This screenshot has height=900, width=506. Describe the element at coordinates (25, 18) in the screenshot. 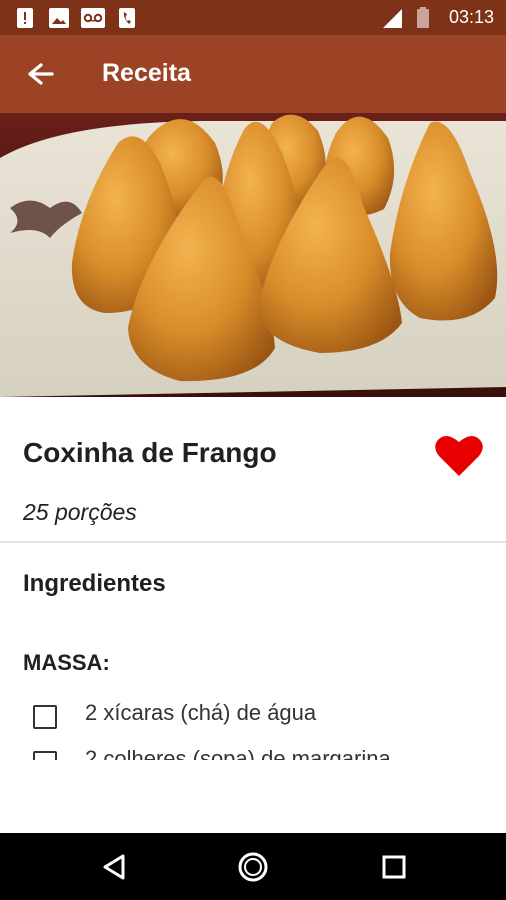

I see `alert-icon` at that location.